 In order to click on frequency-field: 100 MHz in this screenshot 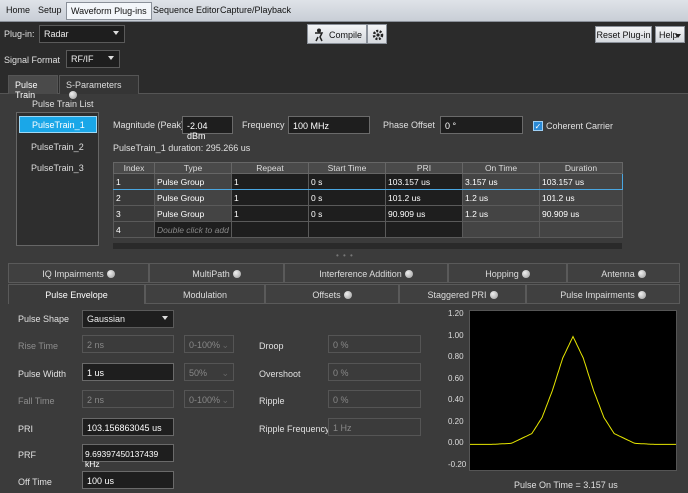, I will do `click(329, 125)`.